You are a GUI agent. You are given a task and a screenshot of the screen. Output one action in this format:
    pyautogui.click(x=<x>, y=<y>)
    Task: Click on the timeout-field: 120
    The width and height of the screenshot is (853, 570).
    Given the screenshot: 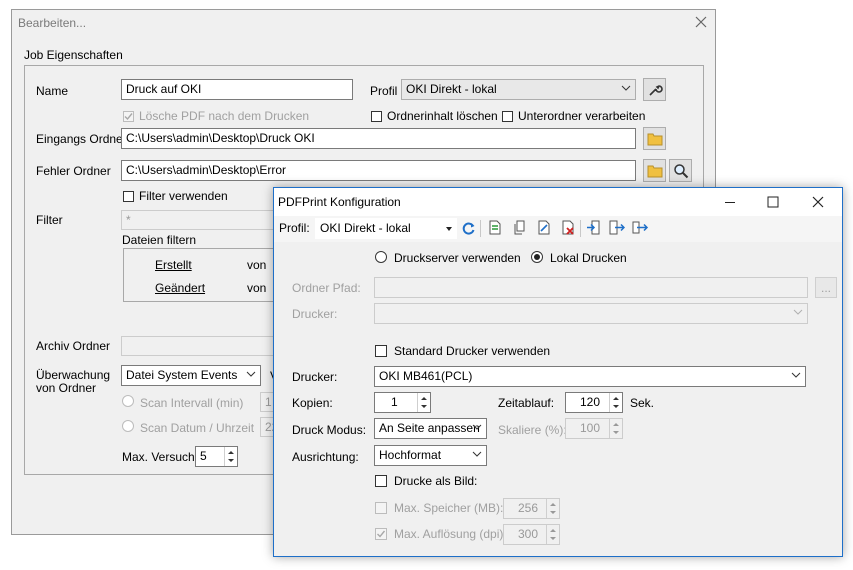 What is the action you would take?
    pyautogui.click(x=594, y=402)
    